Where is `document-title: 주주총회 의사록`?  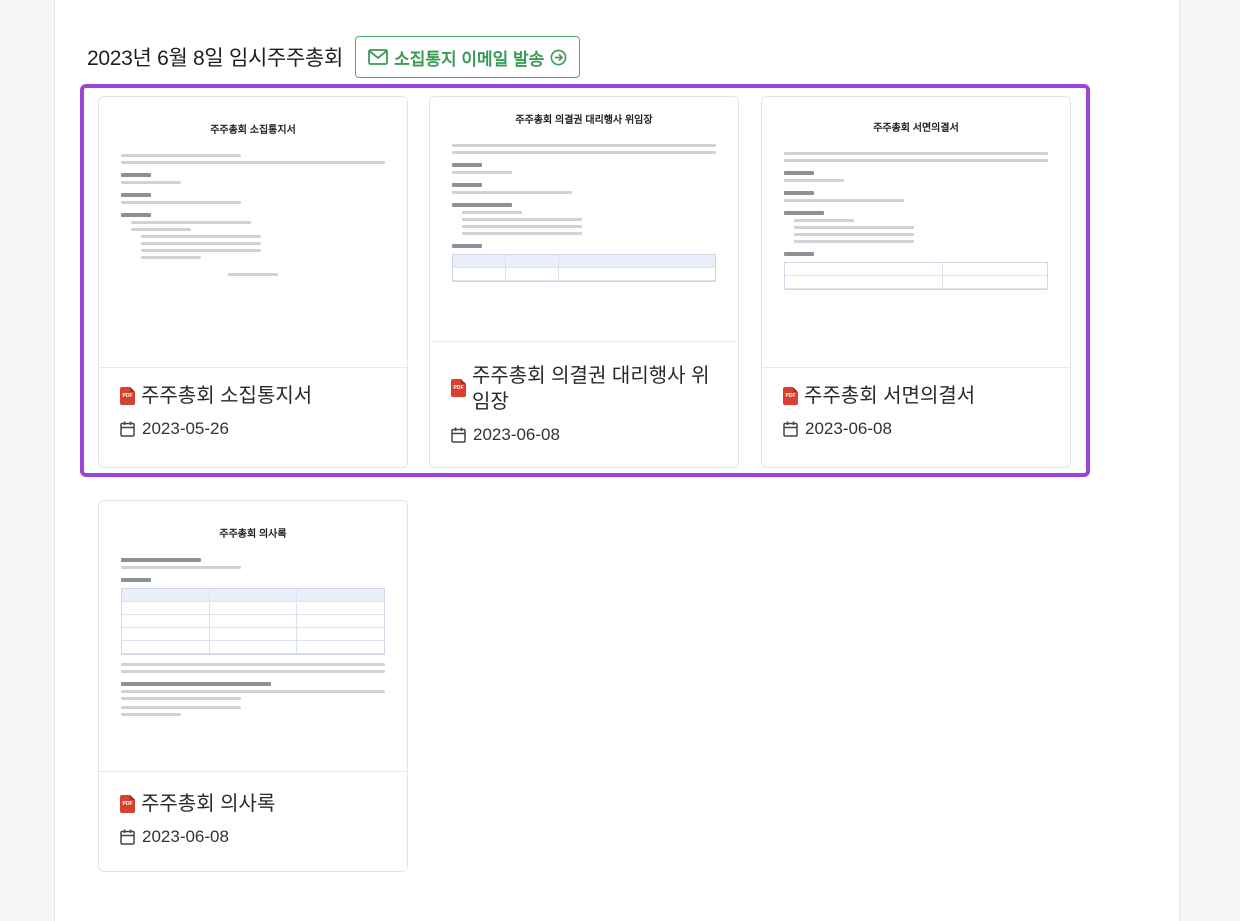
document-title: 주주총회 의사록 is located at coordinates (208, 804).